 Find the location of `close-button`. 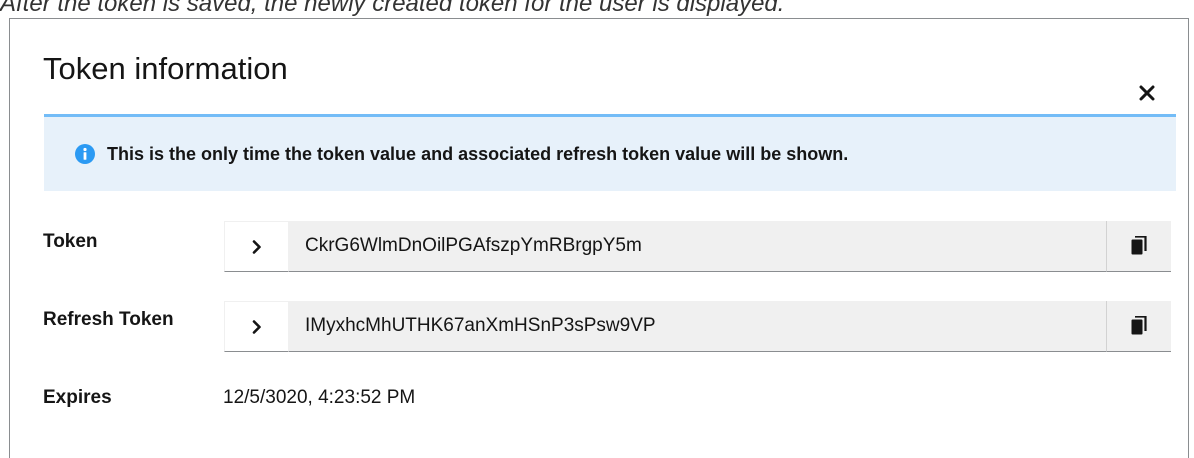

close-button is located at coordinates (1147, 93).